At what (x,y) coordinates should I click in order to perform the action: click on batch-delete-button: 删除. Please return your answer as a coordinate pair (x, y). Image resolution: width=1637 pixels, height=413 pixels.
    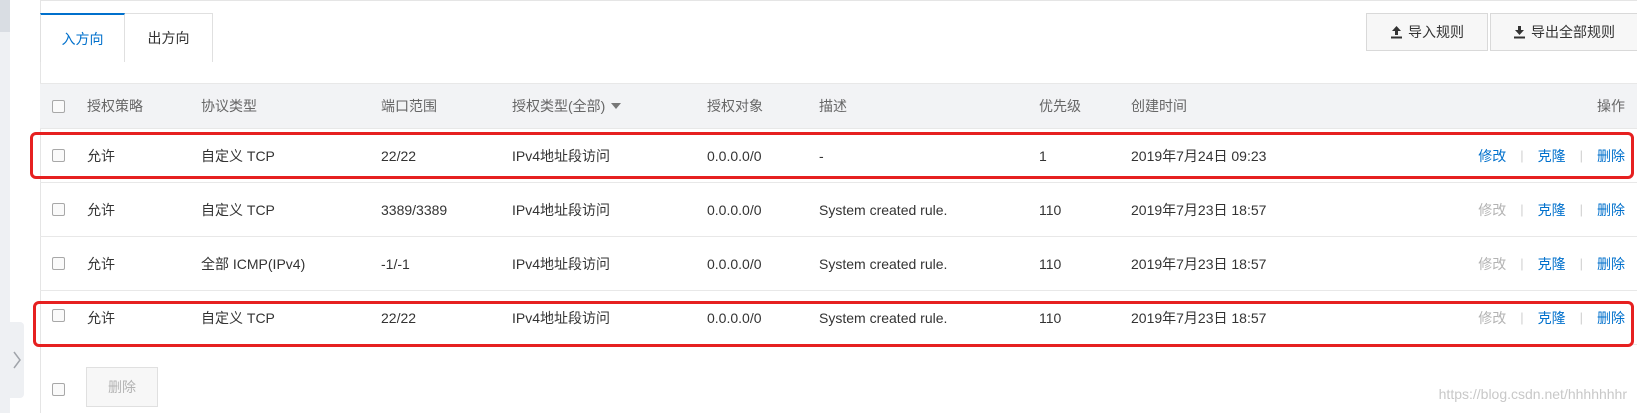
    Looking at the image, I should click on (122, 387).